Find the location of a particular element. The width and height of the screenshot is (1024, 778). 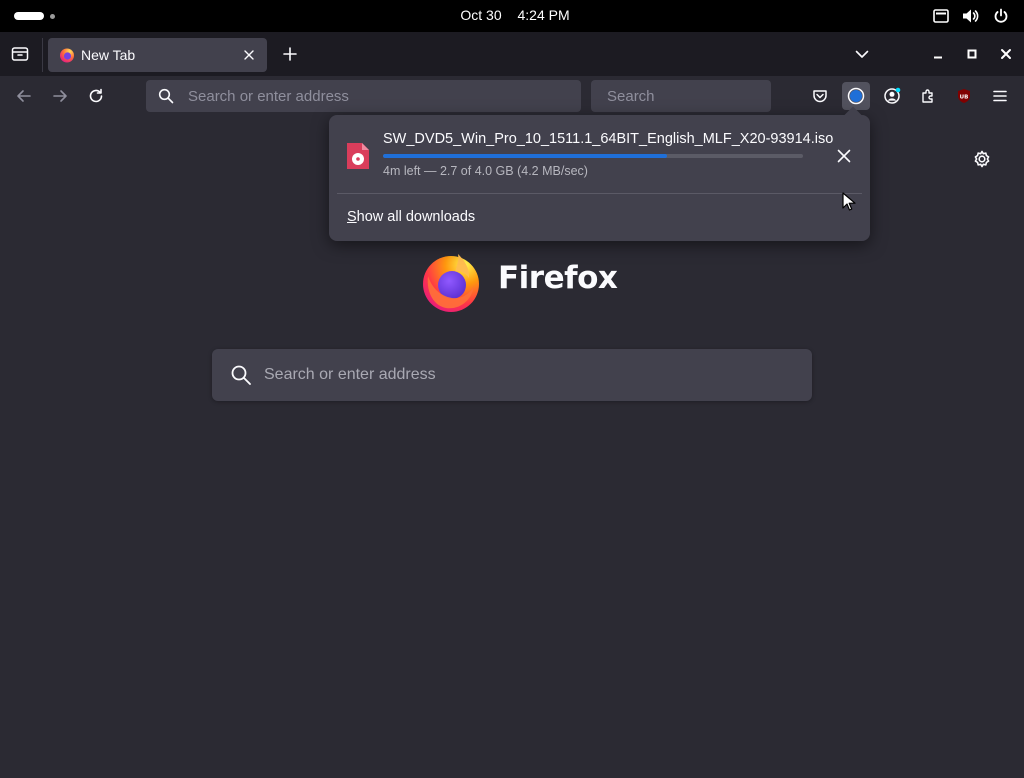

tab-strip: New Tab is located at coordinates (512, 54).